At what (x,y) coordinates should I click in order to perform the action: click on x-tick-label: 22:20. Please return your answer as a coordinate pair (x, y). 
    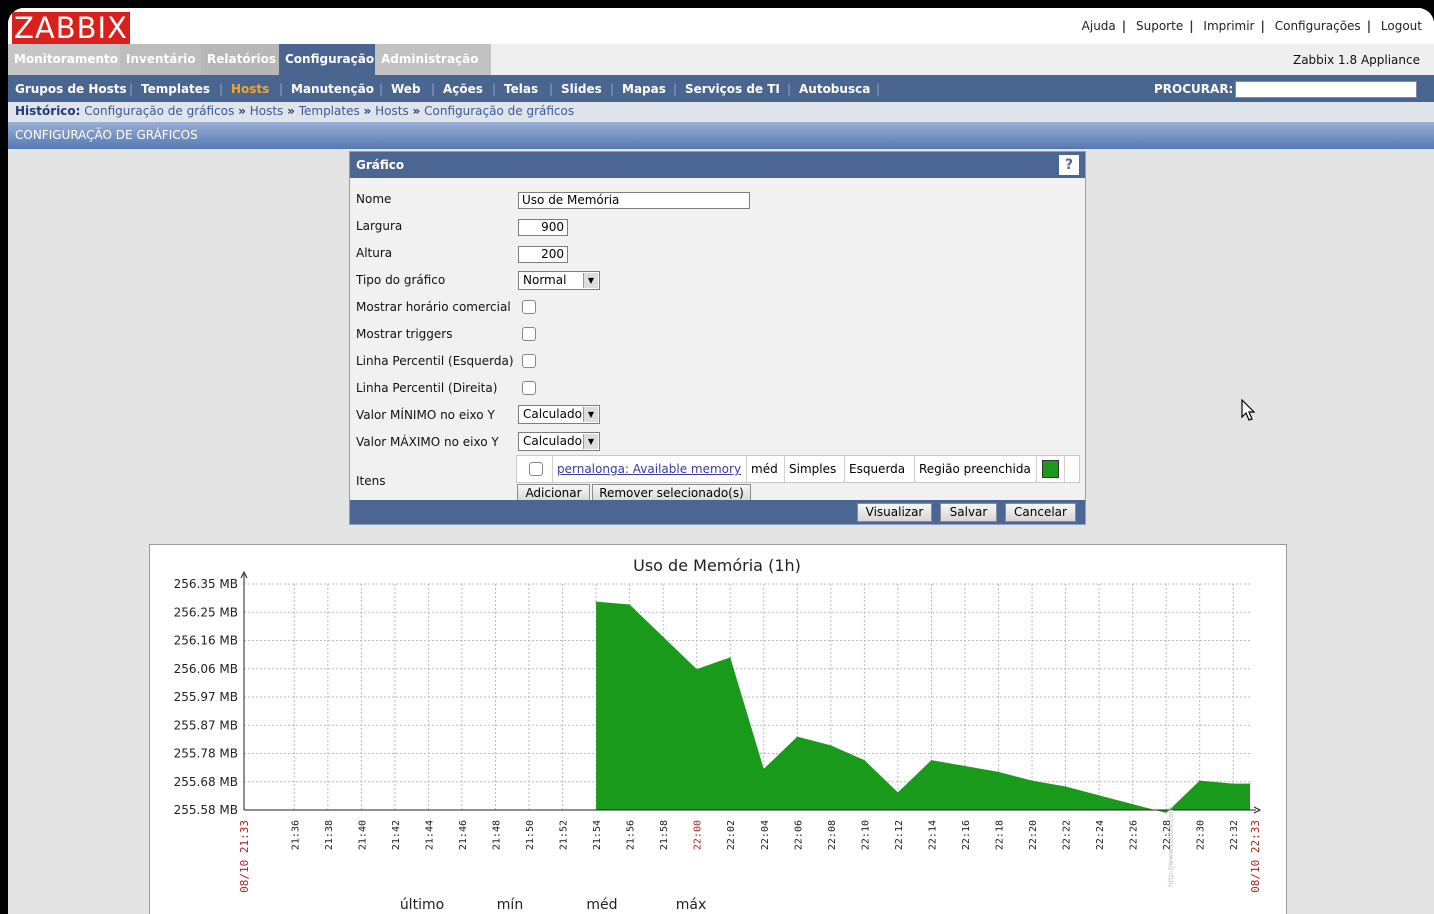
    Looking at the image, I should click on (1033, 835).